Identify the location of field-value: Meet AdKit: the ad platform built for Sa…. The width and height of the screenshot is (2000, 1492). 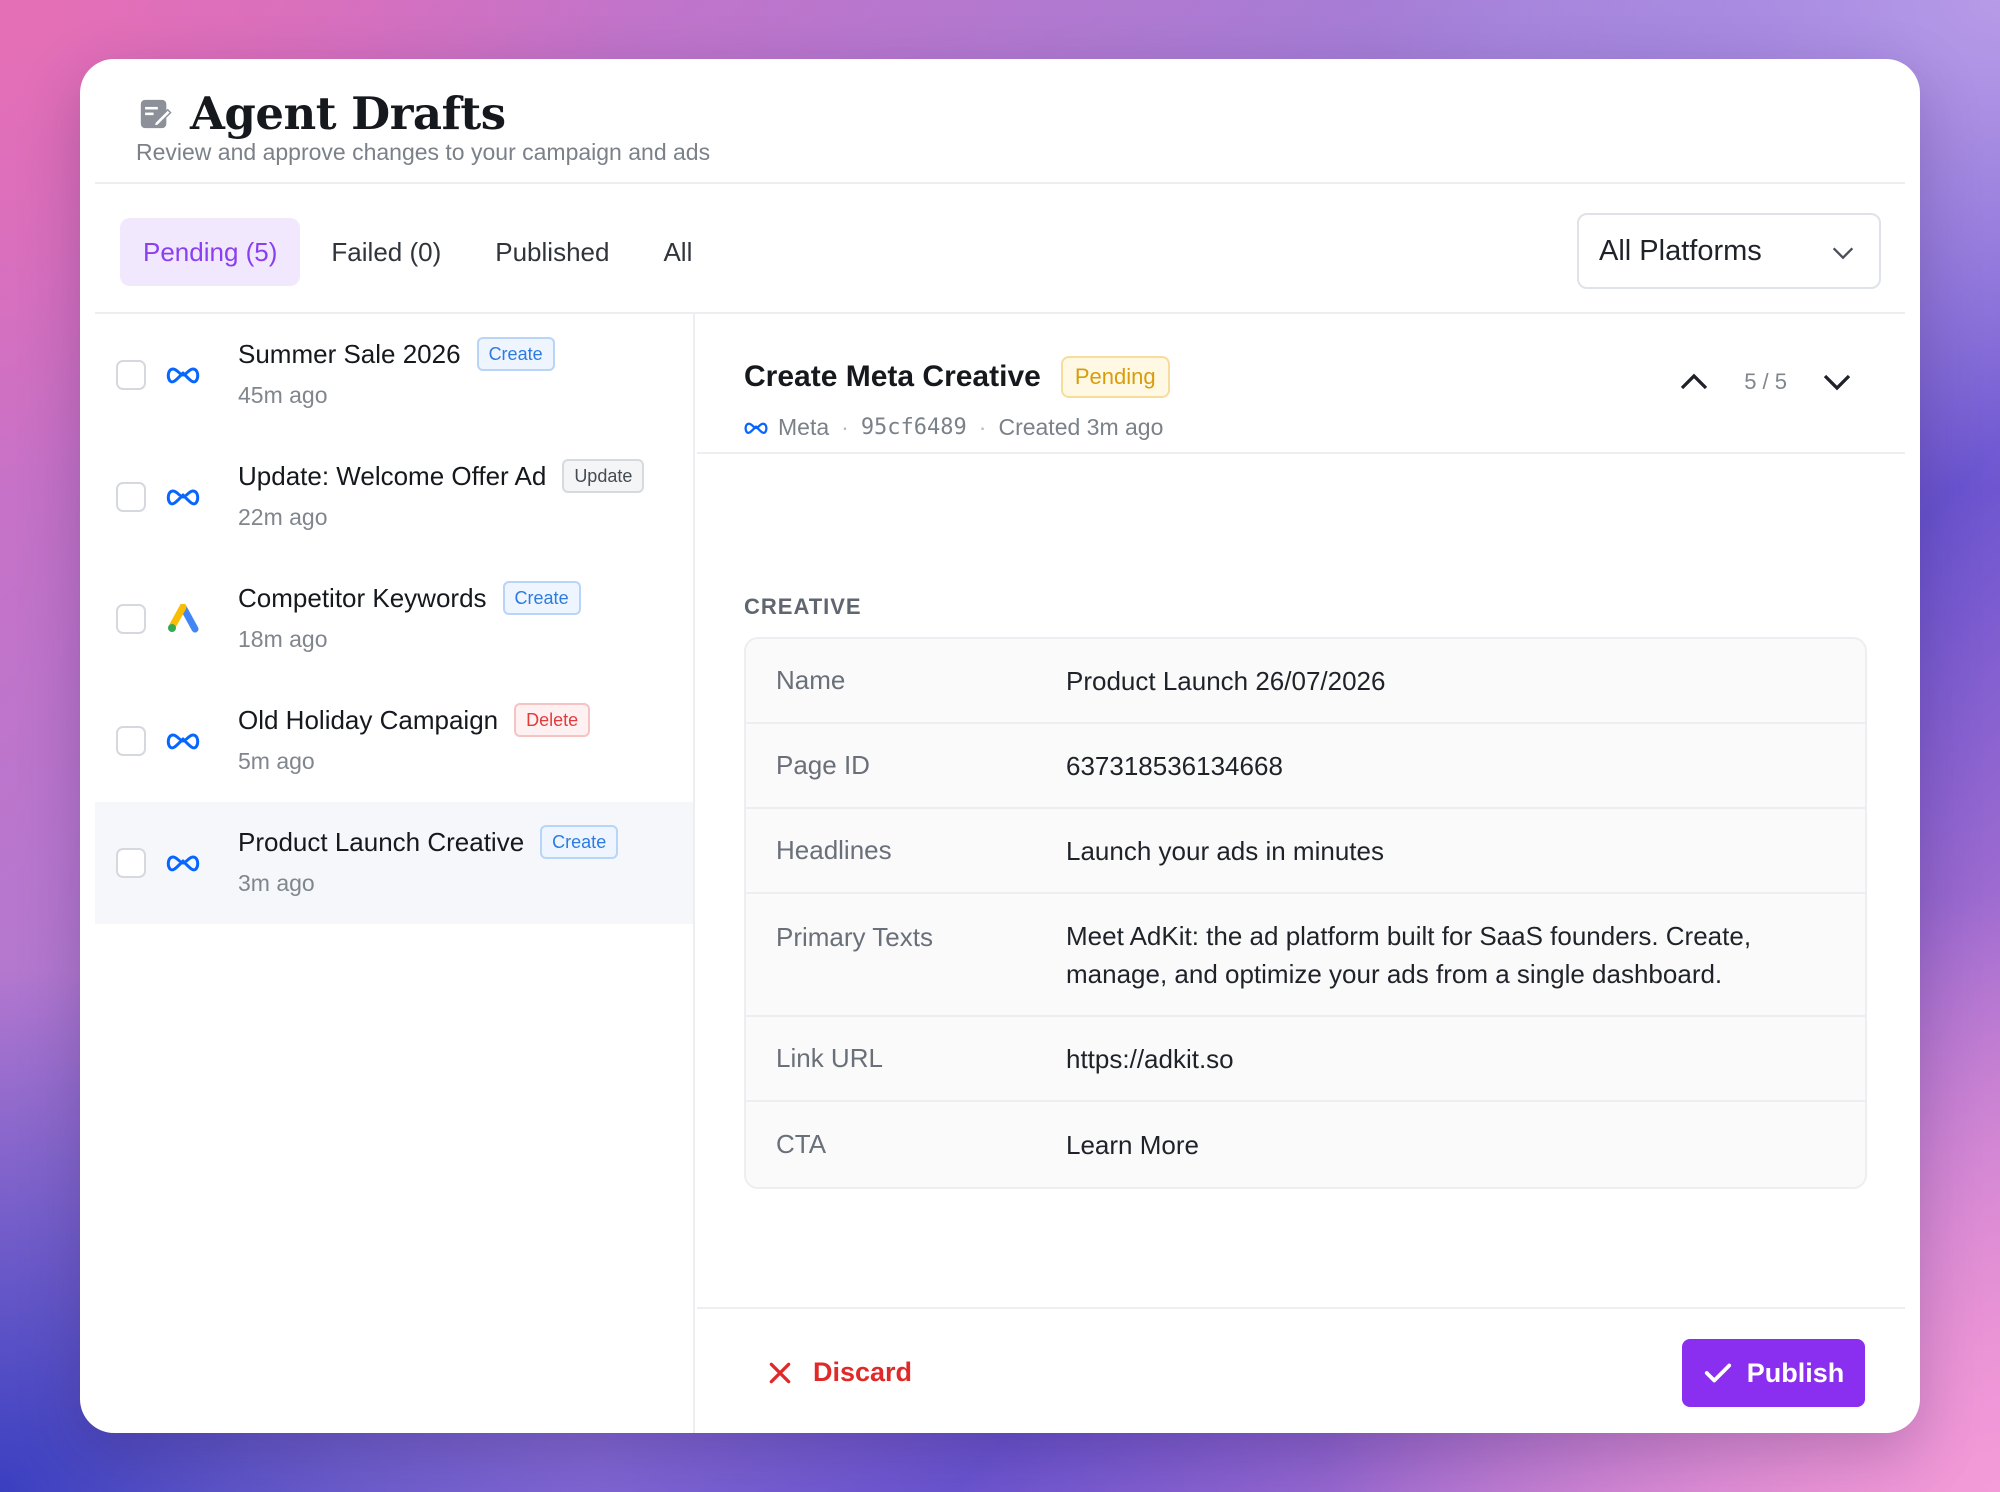
(1409, 954).